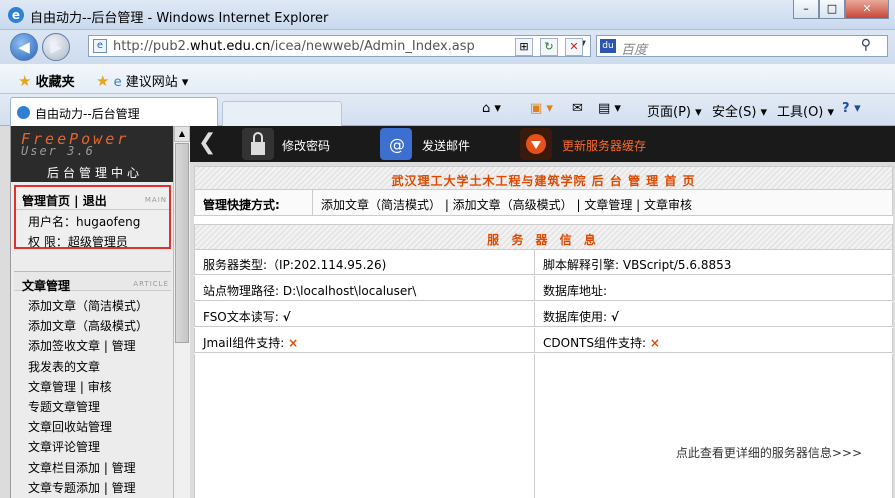 This screenshot has width=895, height=498. I want to click on section-article: 文章管理 ARTICLE, so click(92, 282).